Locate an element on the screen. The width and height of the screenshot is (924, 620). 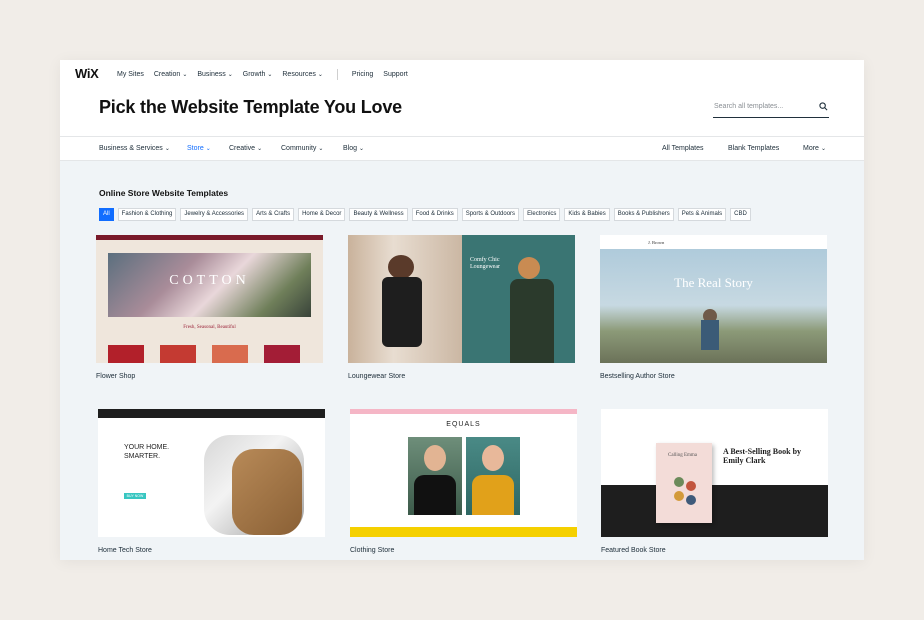
filter-chip: CBD is located at coordinates (740, 214).